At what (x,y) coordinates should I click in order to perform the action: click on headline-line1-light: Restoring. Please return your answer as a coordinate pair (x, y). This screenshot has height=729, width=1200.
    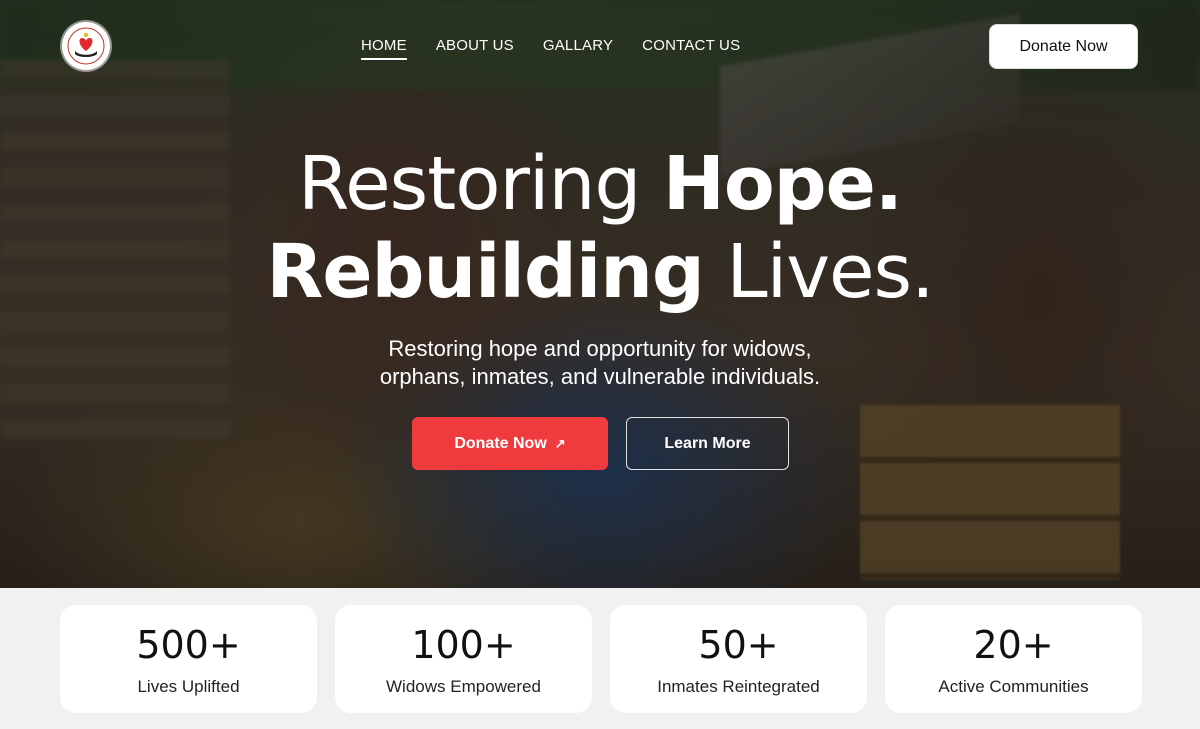
    Looking at the image, I should click on (480, 184).